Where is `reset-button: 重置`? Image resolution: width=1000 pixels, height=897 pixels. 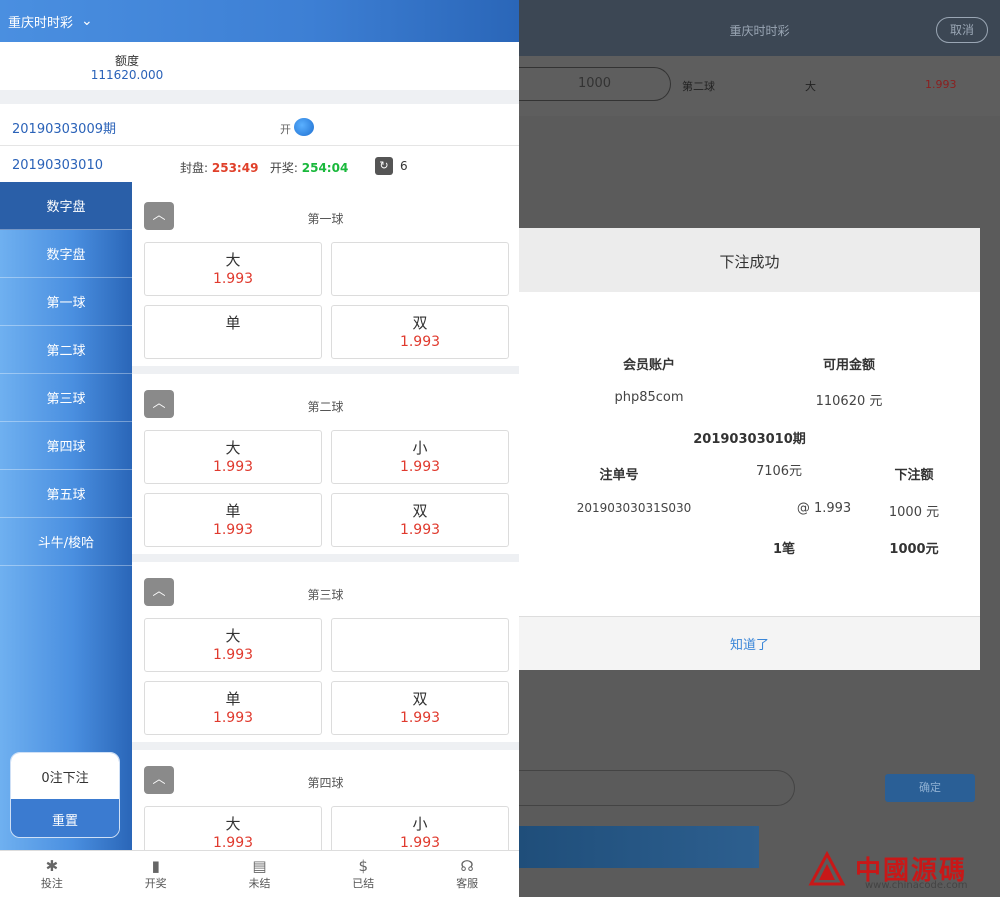 reset-button: 重置 is located at coordinates (65, 818).